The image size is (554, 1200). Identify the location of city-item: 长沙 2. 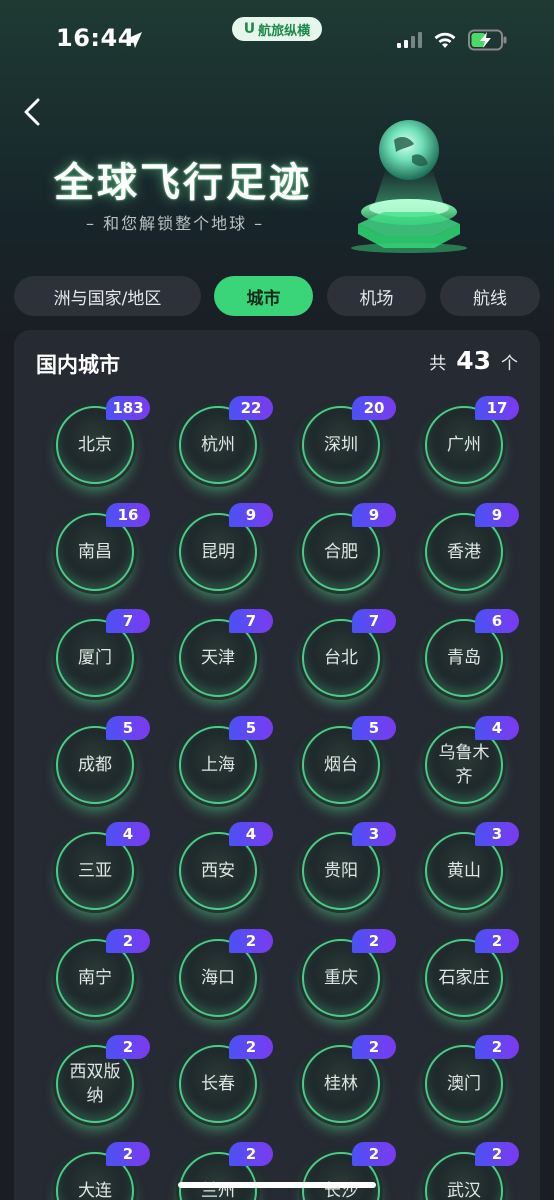
(349, 1170).